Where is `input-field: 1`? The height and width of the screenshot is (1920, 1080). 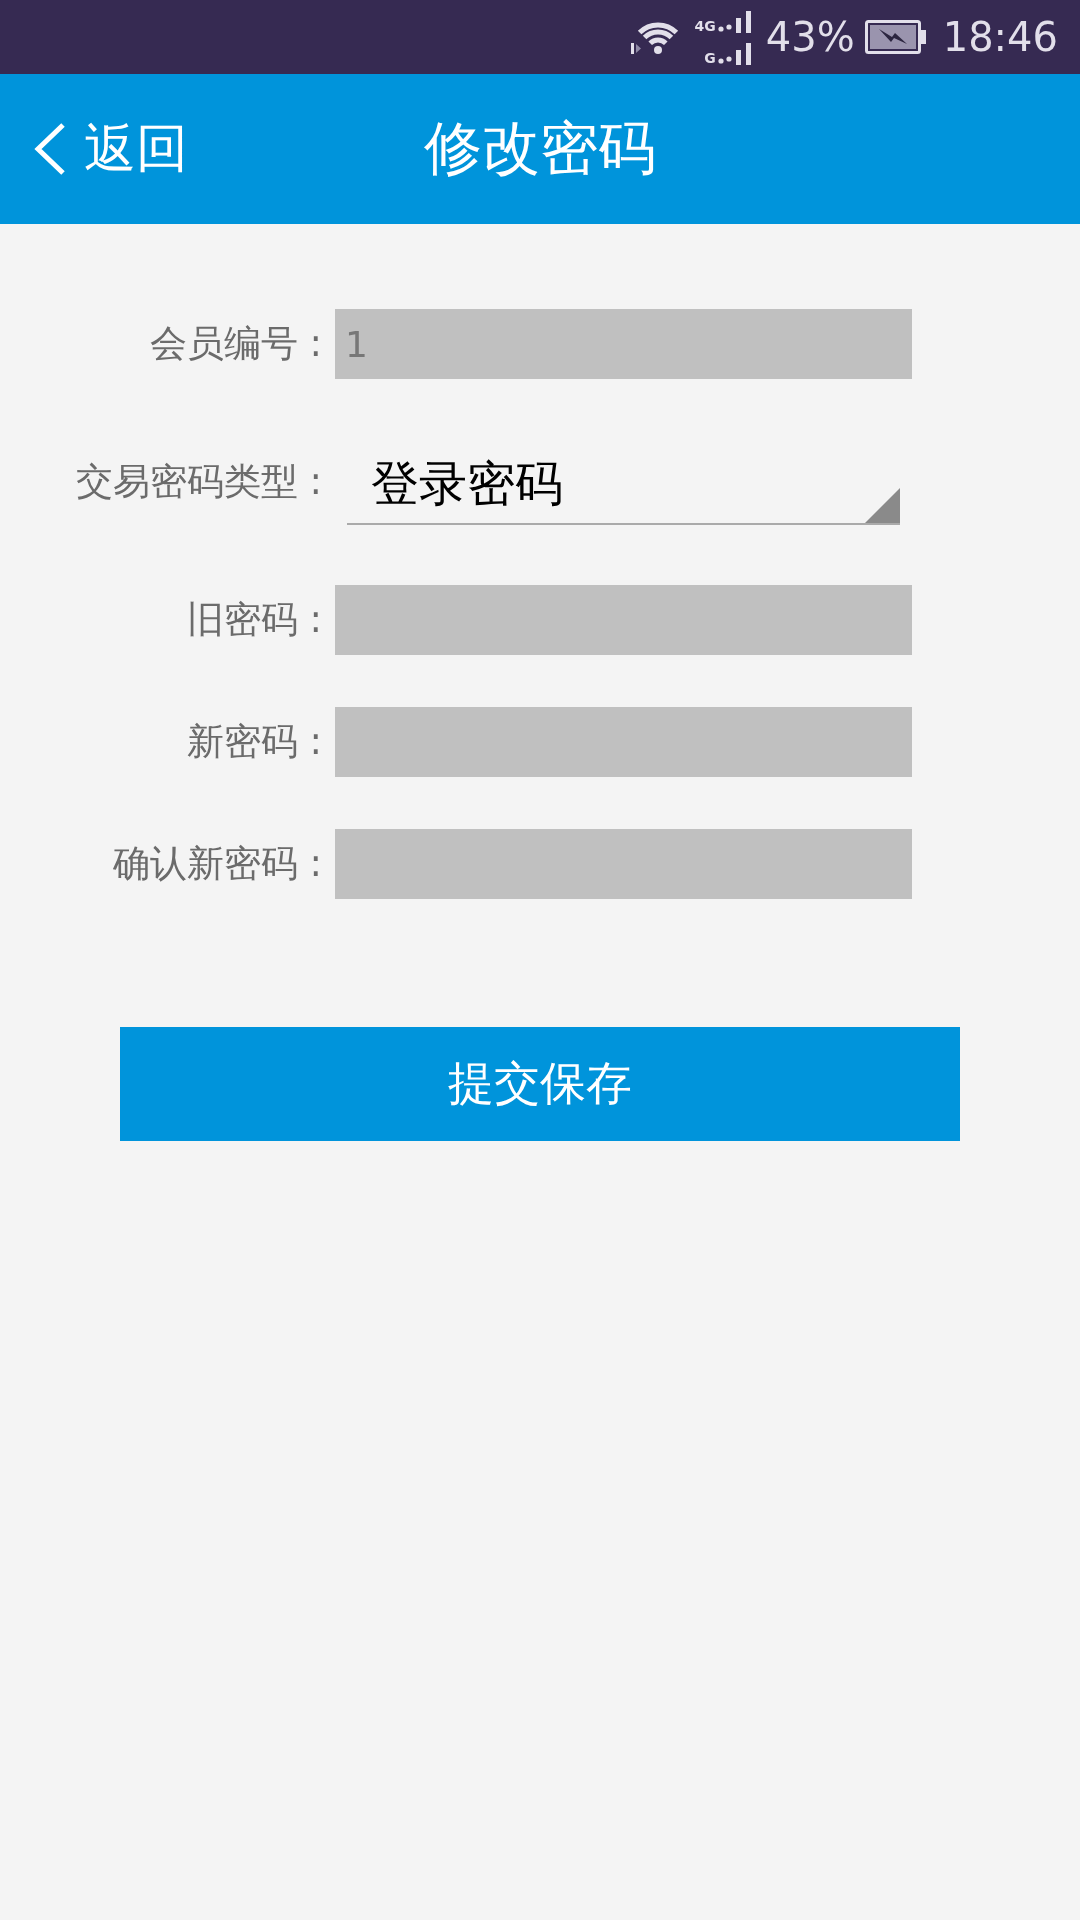
input-field: 1 is located at coordinates (623, 344).